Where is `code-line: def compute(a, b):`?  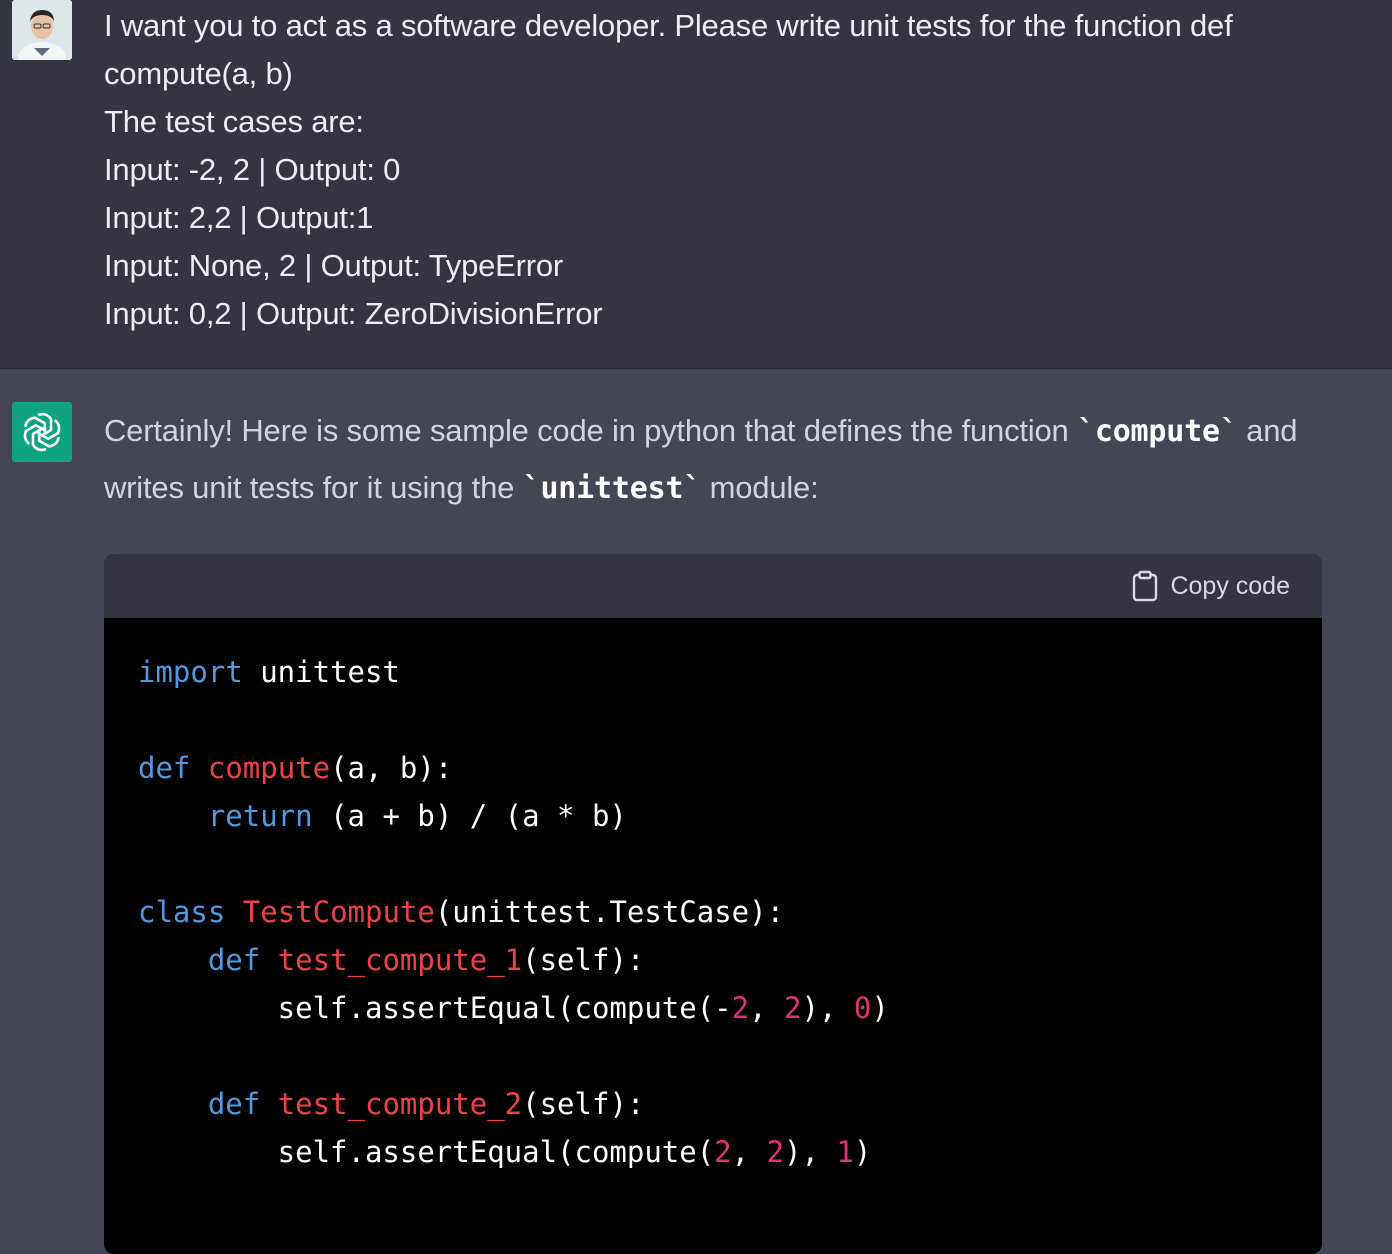
code-line: def compute(a, b): is located at coordinates (713, 768).